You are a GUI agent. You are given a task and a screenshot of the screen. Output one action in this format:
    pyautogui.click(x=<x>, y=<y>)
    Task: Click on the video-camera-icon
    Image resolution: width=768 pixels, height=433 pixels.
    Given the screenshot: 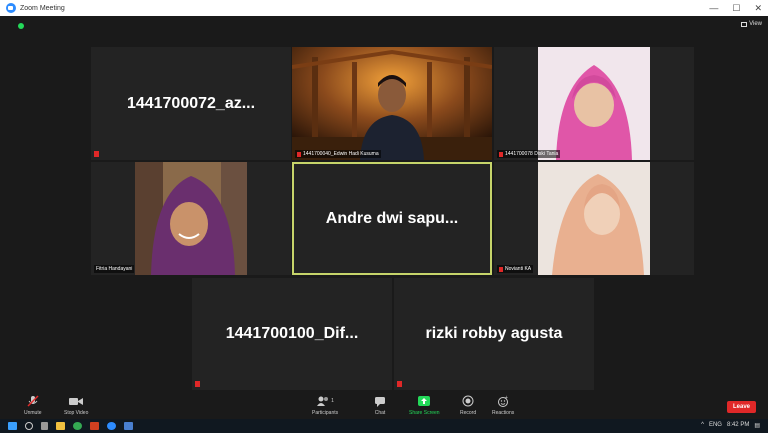 What is the action you would take?
    pyautogui.click(x=76, y=401)
    